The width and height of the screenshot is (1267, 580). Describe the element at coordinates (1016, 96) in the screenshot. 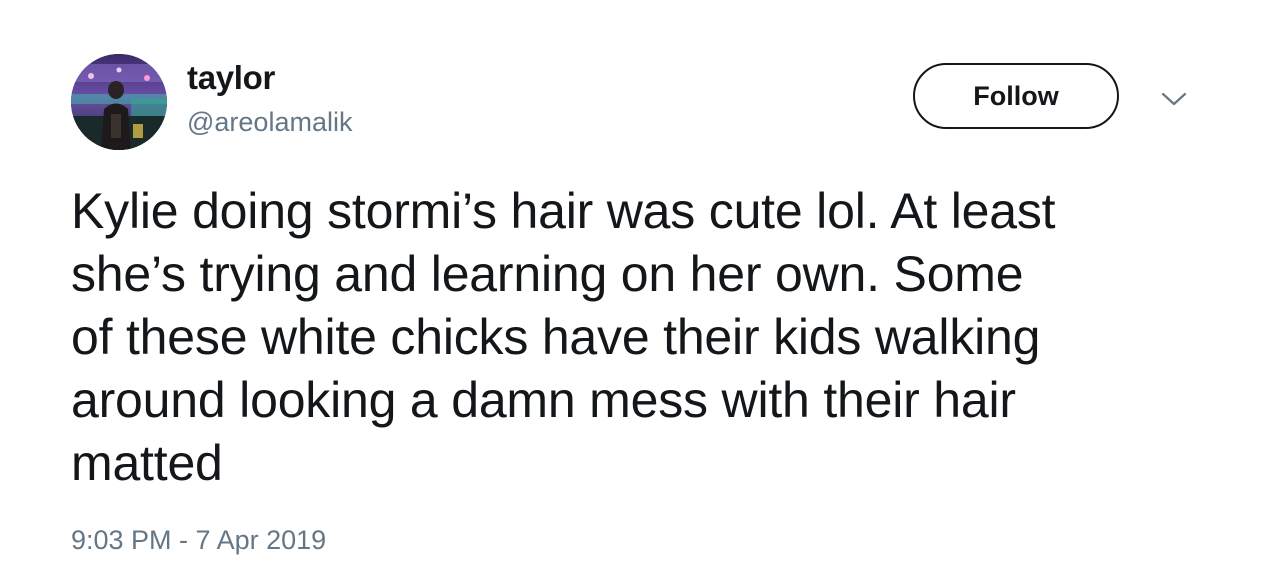

I see `follow-button: Follow` at that location.